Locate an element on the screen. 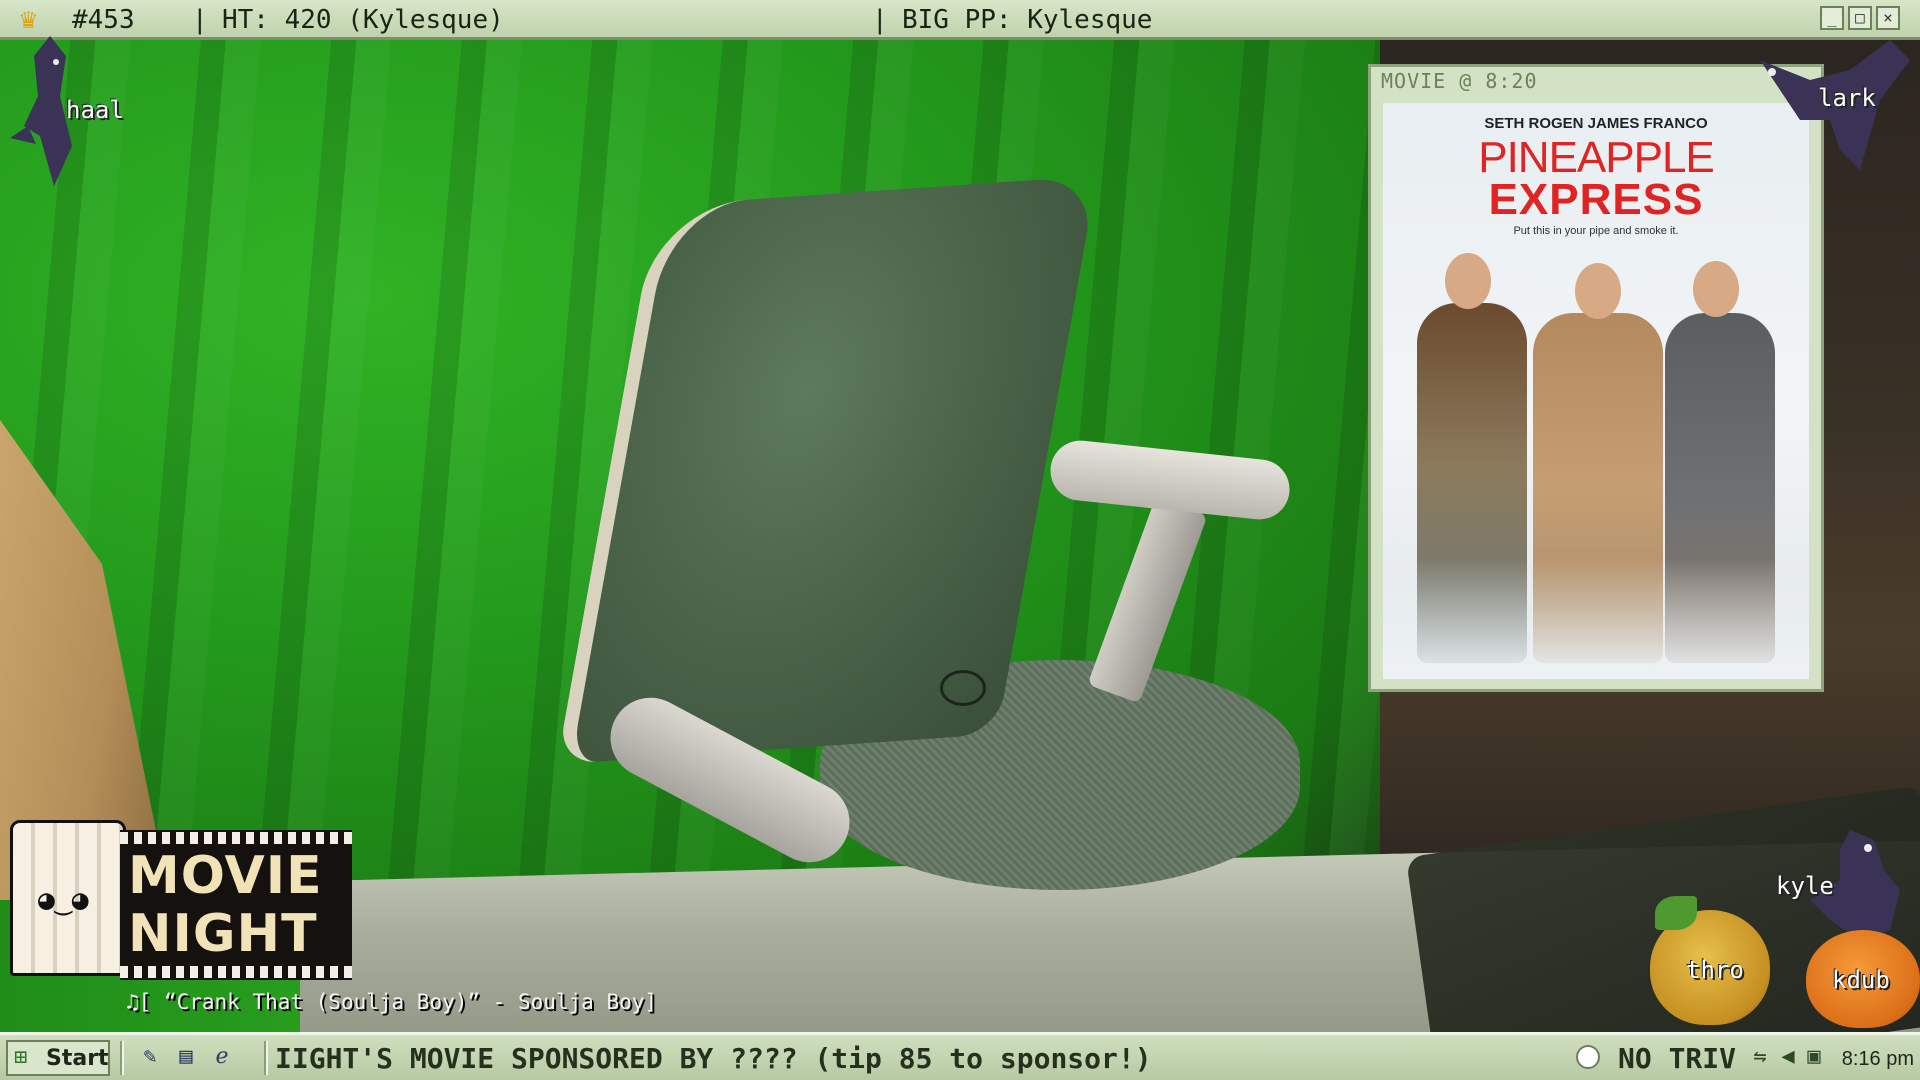 The height and width of the screenshot is (1080, 1920). taskbar-clock: 8:16 pm is located at coordinates (1877, 1059).